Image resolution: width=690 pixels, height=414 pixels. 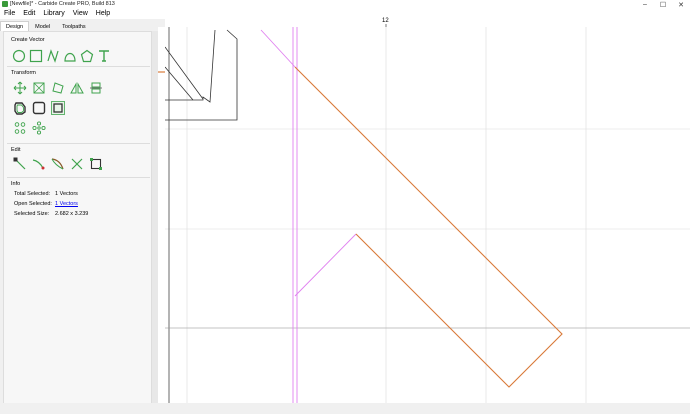 What do you see at coordinates (42, 26) in the screenshot?
I see `tab-model: Model` at bounding box center [42, 26].